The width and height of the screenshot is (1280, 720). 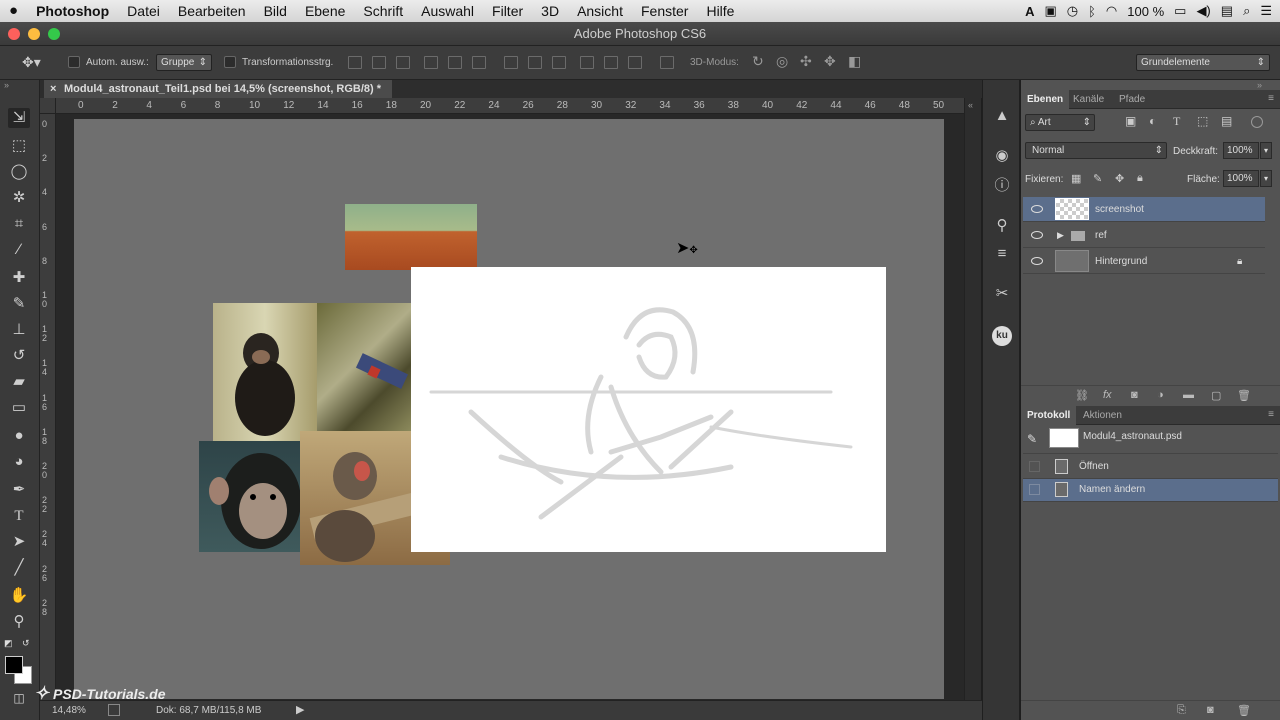 I want to click on layer-mask-icon: ◙, so click(x=1134, y=395).